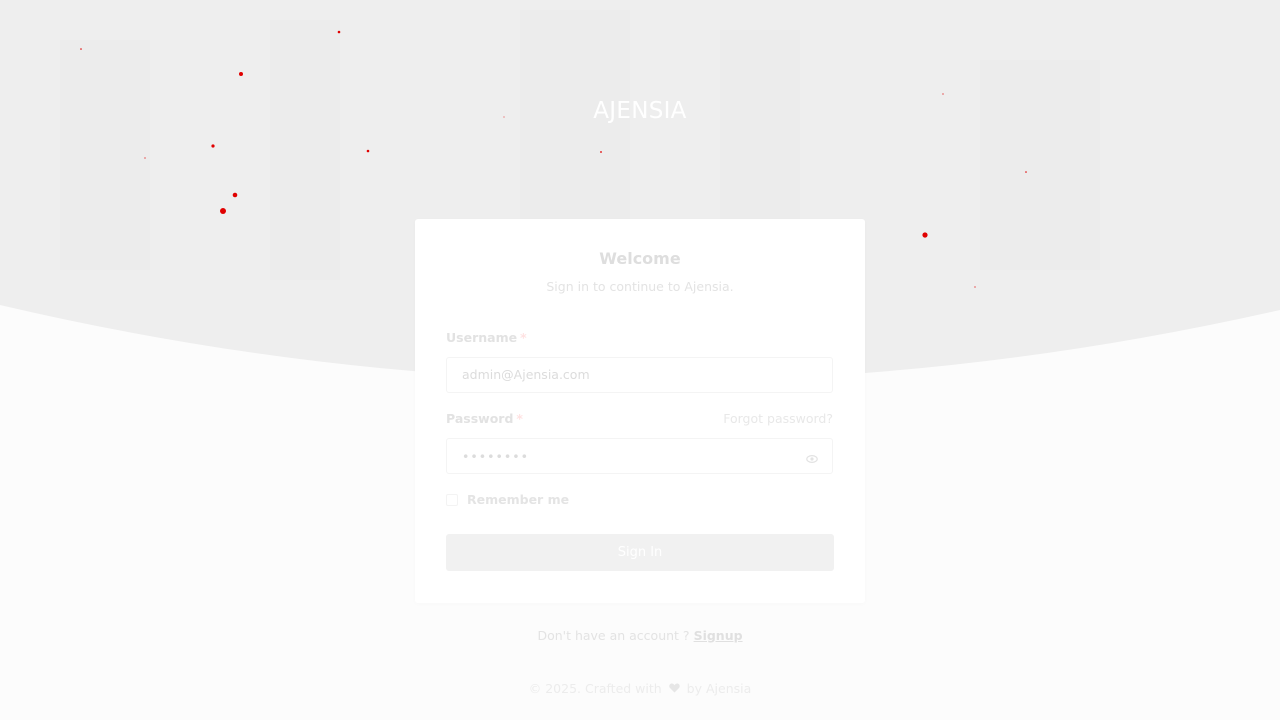 This screenshot has width=1280, height=720. Describe the element at coordinates (639, 456) in the screenshot. I see `password-input: ••••••••` at that location.